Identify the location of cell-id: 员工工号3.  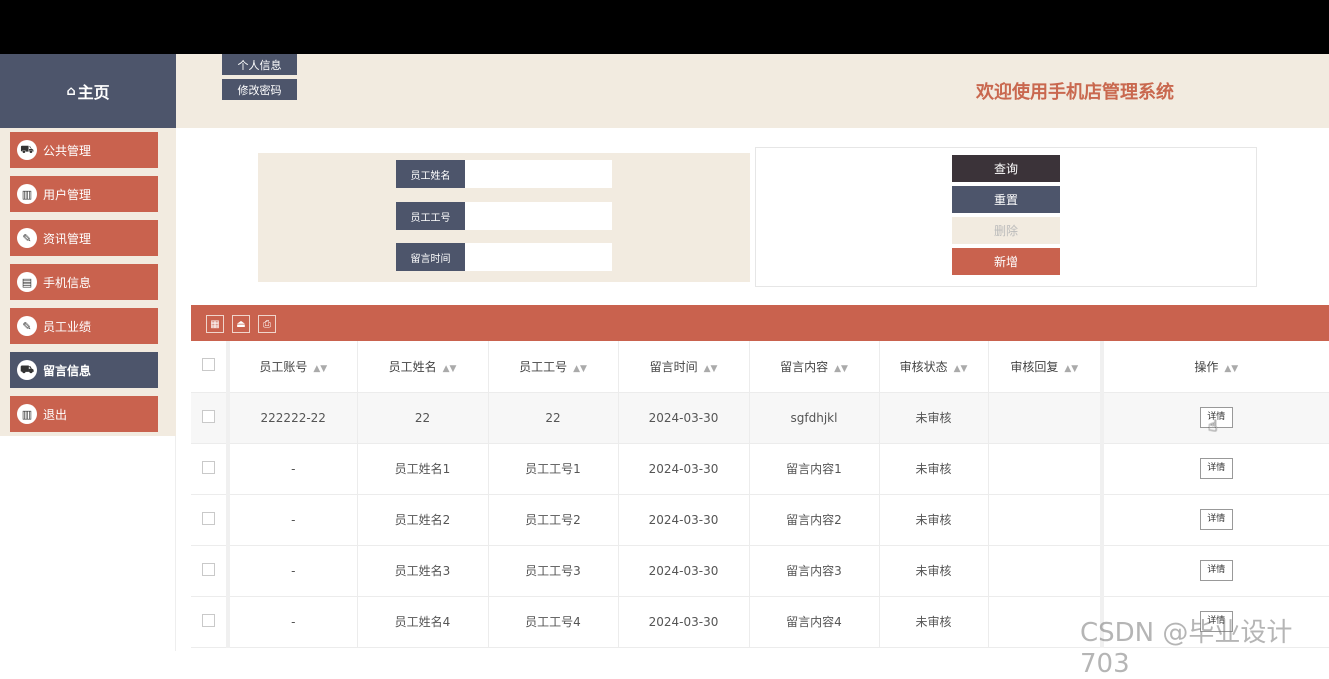
(553, 571).